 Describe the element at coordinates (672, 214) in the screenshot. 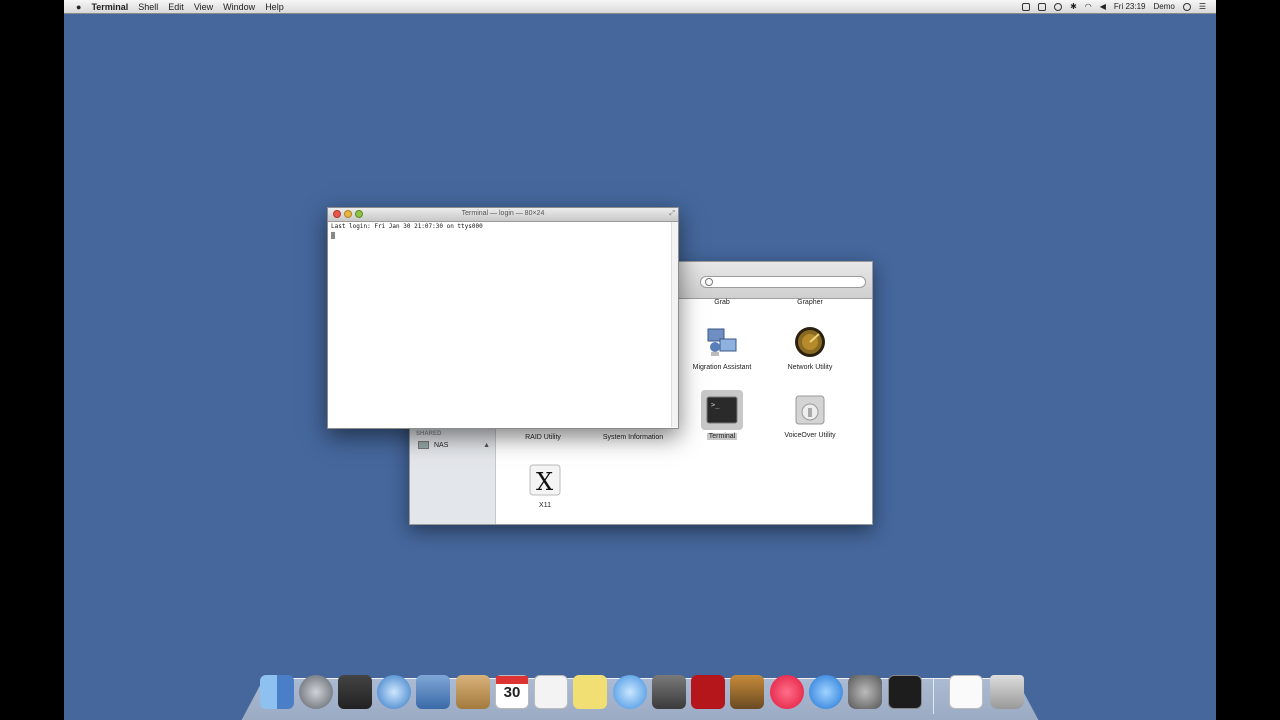

I see `fullscreen-icon: ⤢` at that location.